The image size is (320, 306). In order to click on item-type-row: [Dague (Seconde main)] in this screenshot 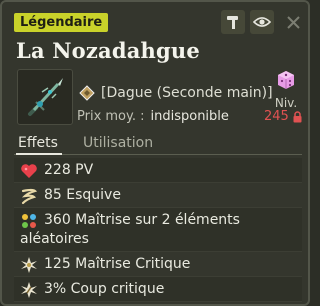, I will do `click(176, 93)`.